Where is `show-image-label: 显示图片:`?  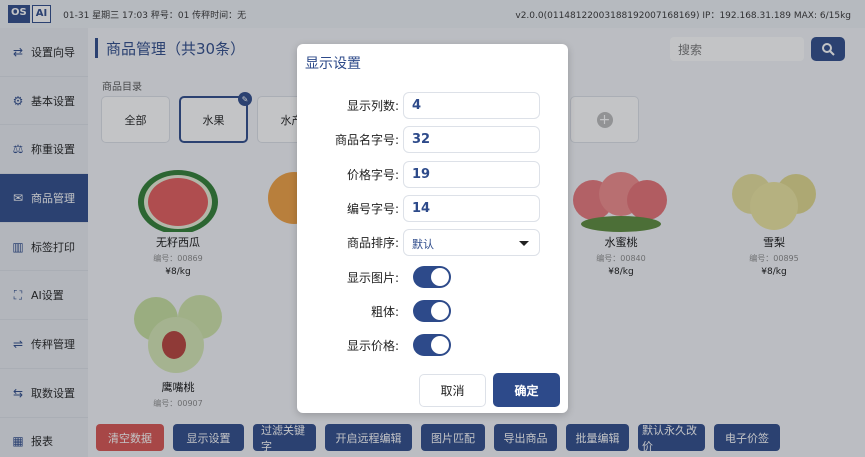
show-image-label: 显示图片: is located at coordinates (372, 278).